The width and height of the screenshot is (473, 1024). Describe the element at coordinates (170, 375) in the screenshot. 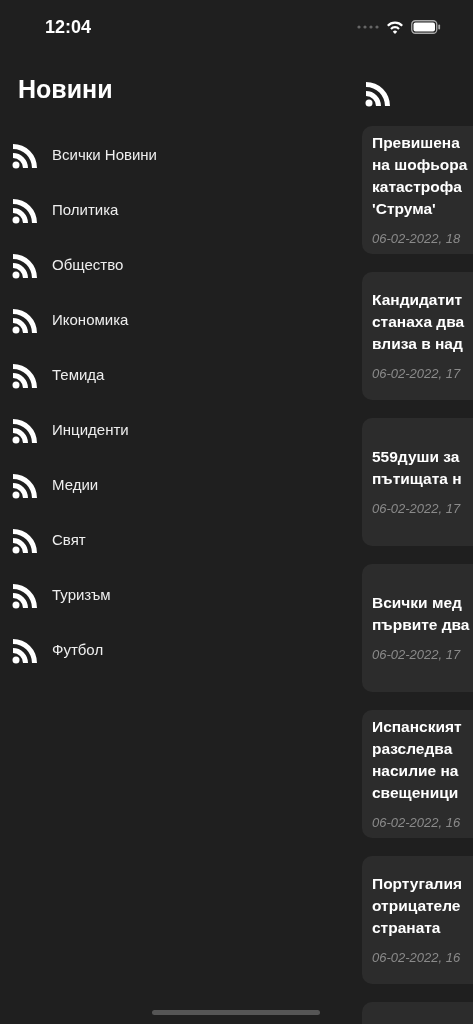

I see `category-item: Темида` at that location.